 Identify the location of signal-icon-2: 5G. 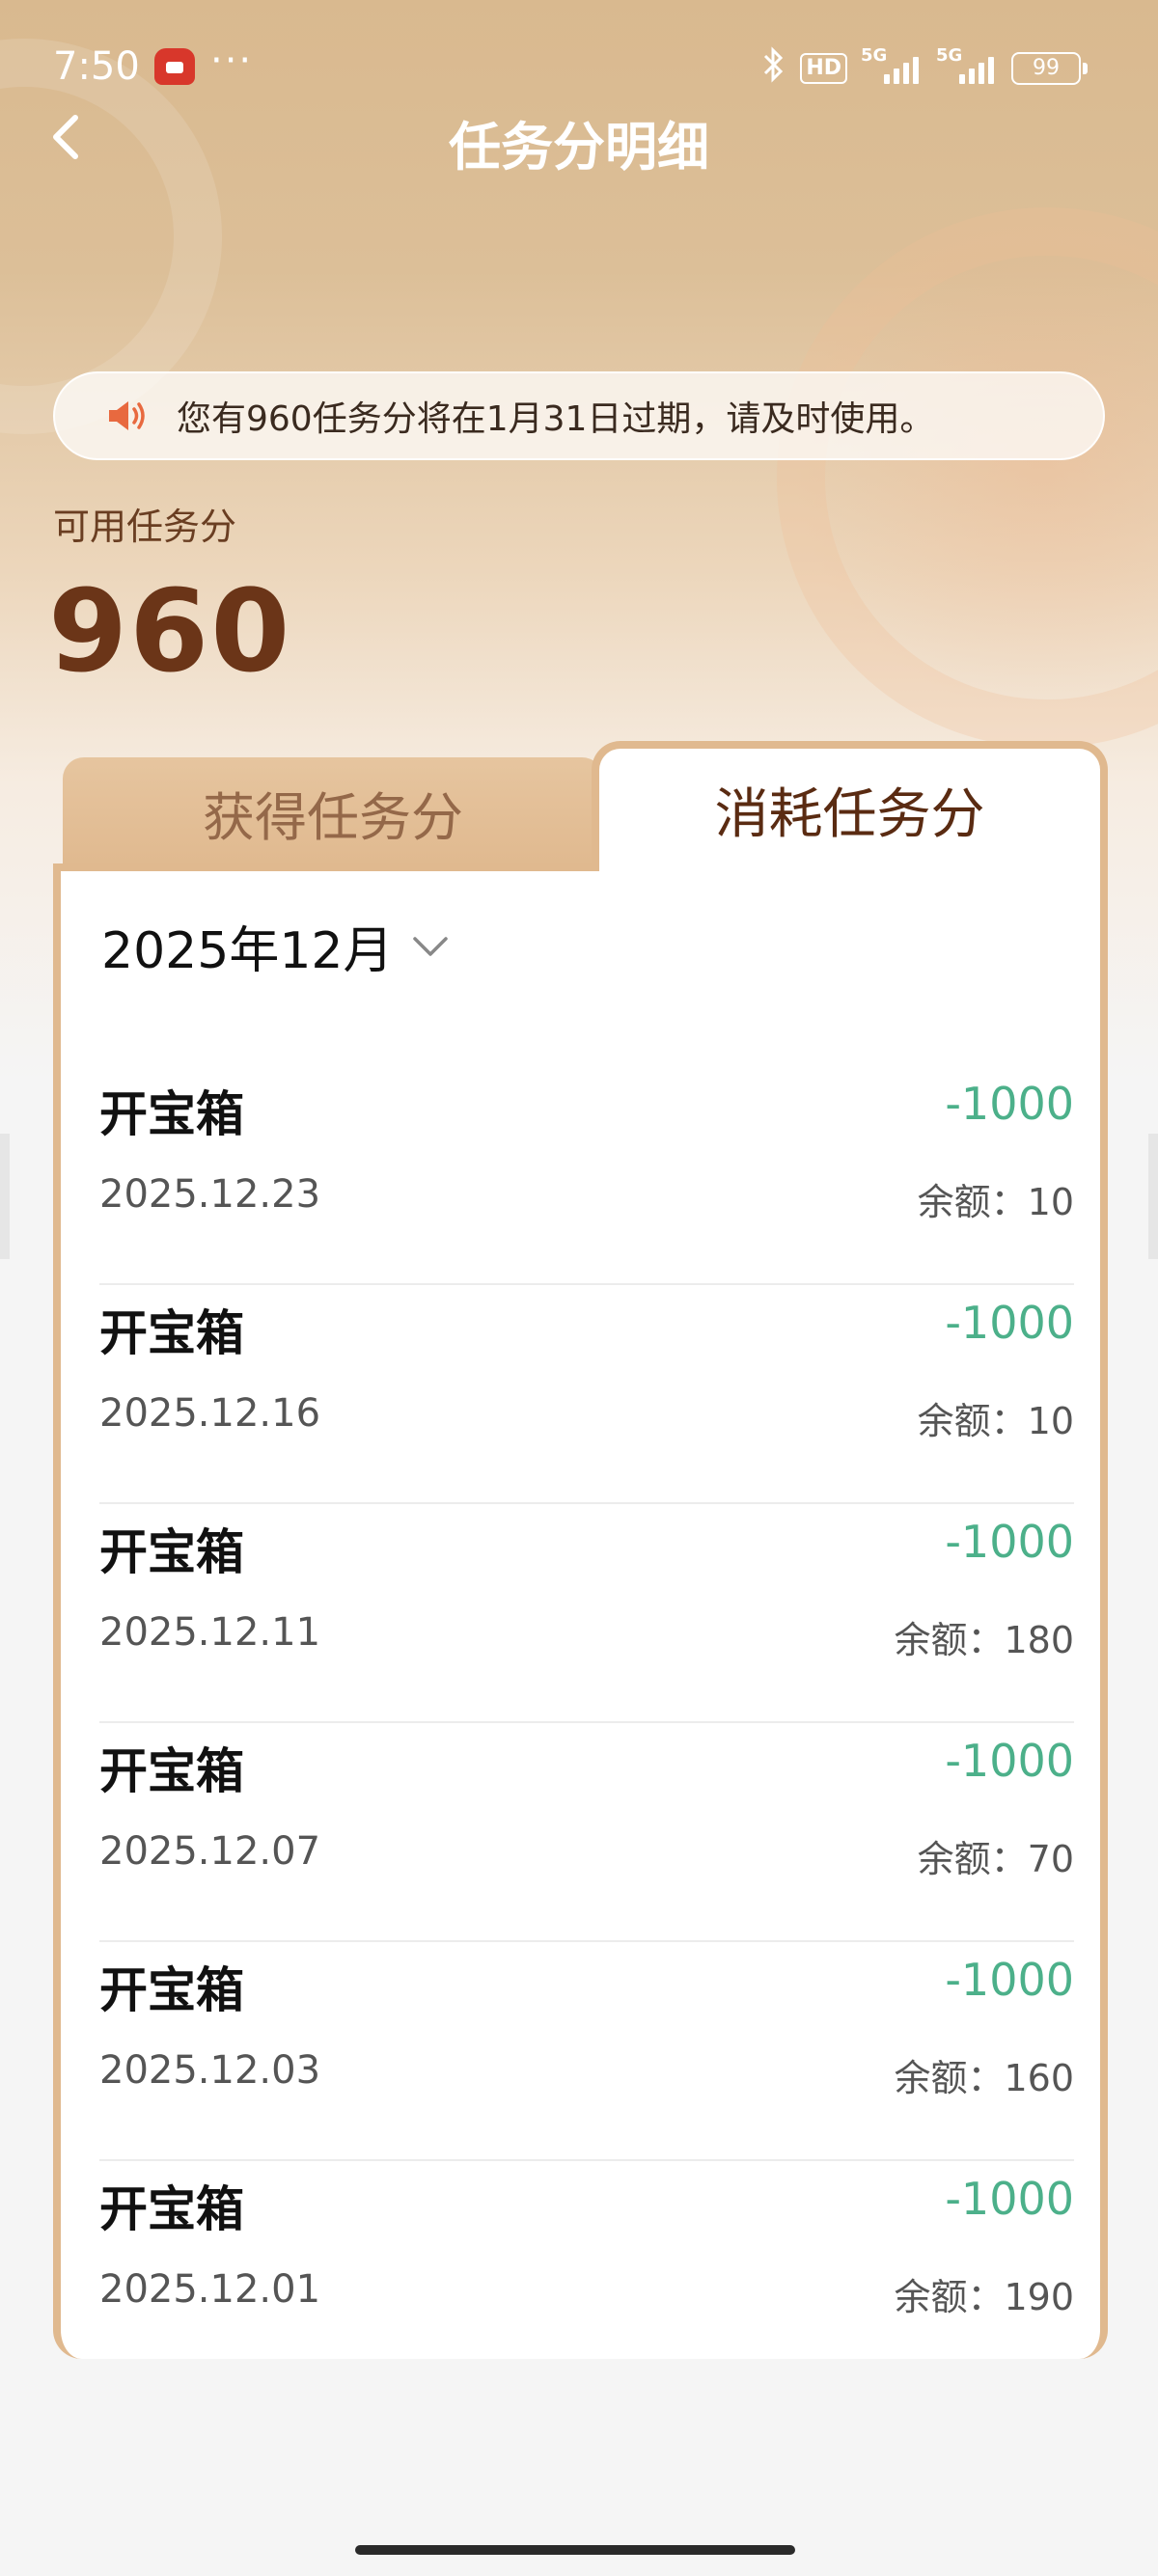
(967, 66).